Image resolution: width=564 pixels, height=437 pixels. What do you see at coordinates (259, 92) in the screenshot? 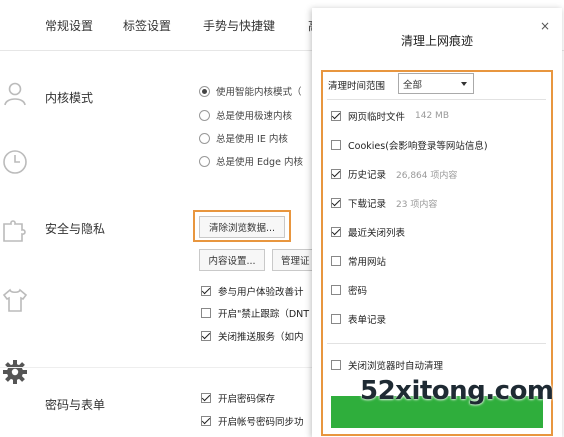
I see `kernel-option-label: 使用智能内核模式（` at bounding box center [259, 92].